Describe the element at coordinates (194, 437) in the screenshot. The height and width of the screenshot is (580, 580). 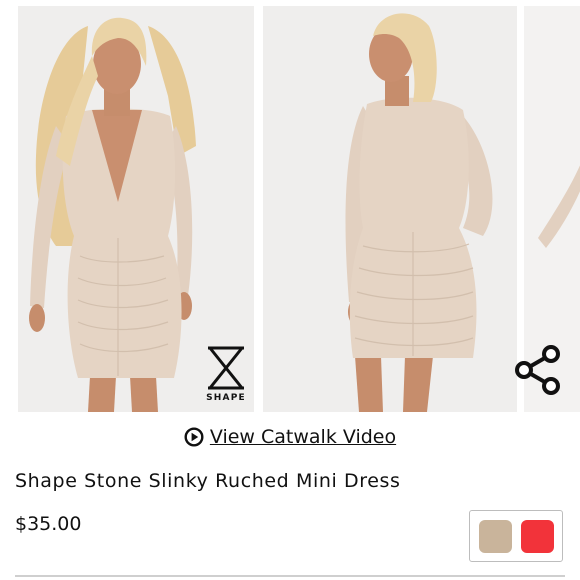
I see `play-circle-icon` at that location.